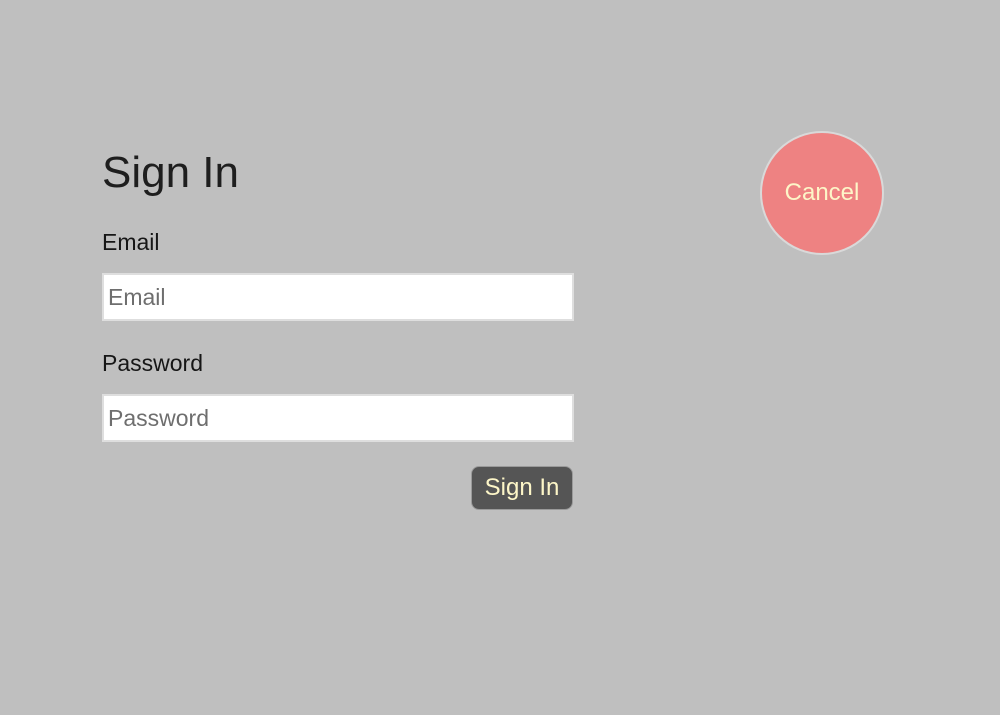 Image resolution: width=1000 pixels, height=715 pixels. Describe the element at coordinates (131, 242) in the screenshot. I see `email-label: Email` at that location.